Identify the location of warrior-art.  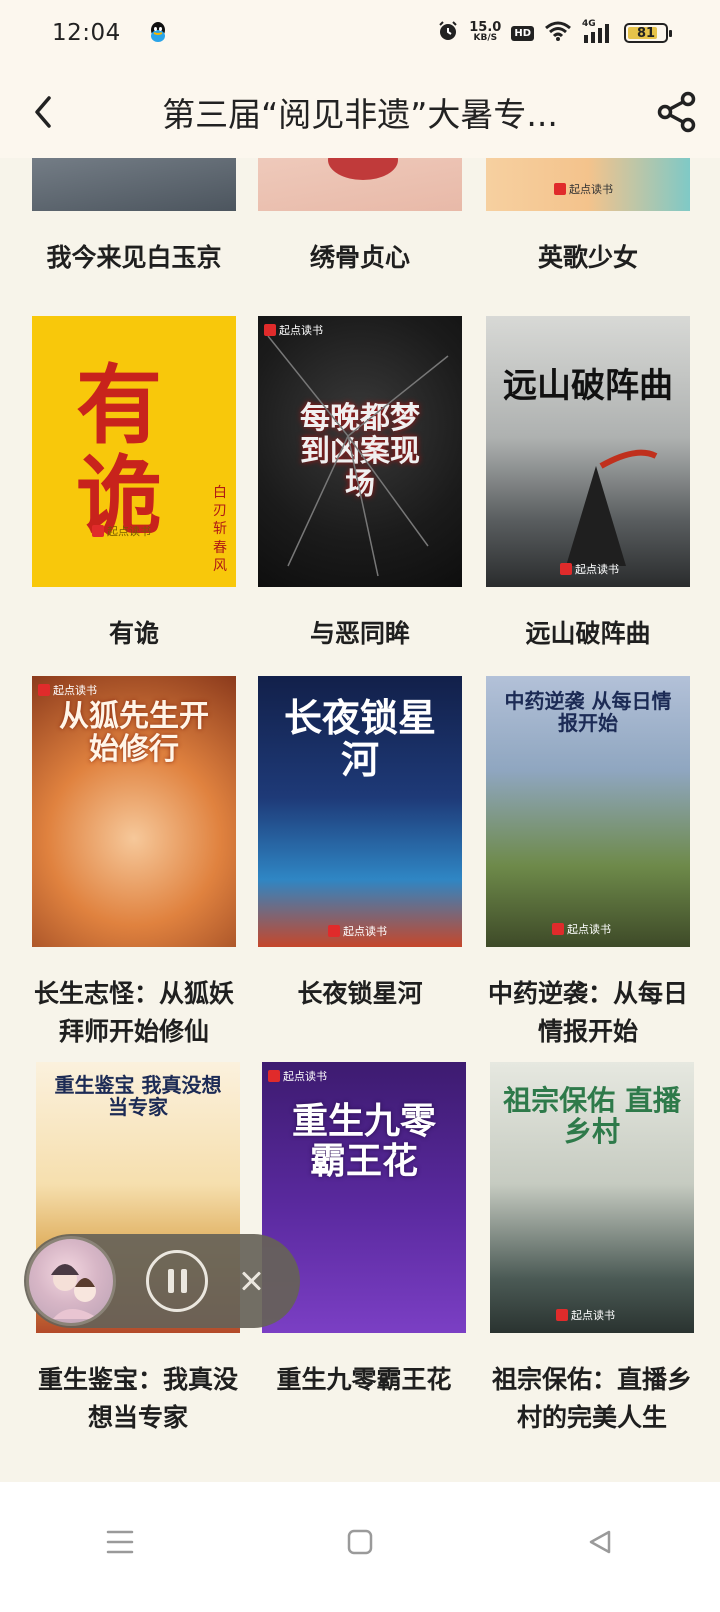
(612, 507).